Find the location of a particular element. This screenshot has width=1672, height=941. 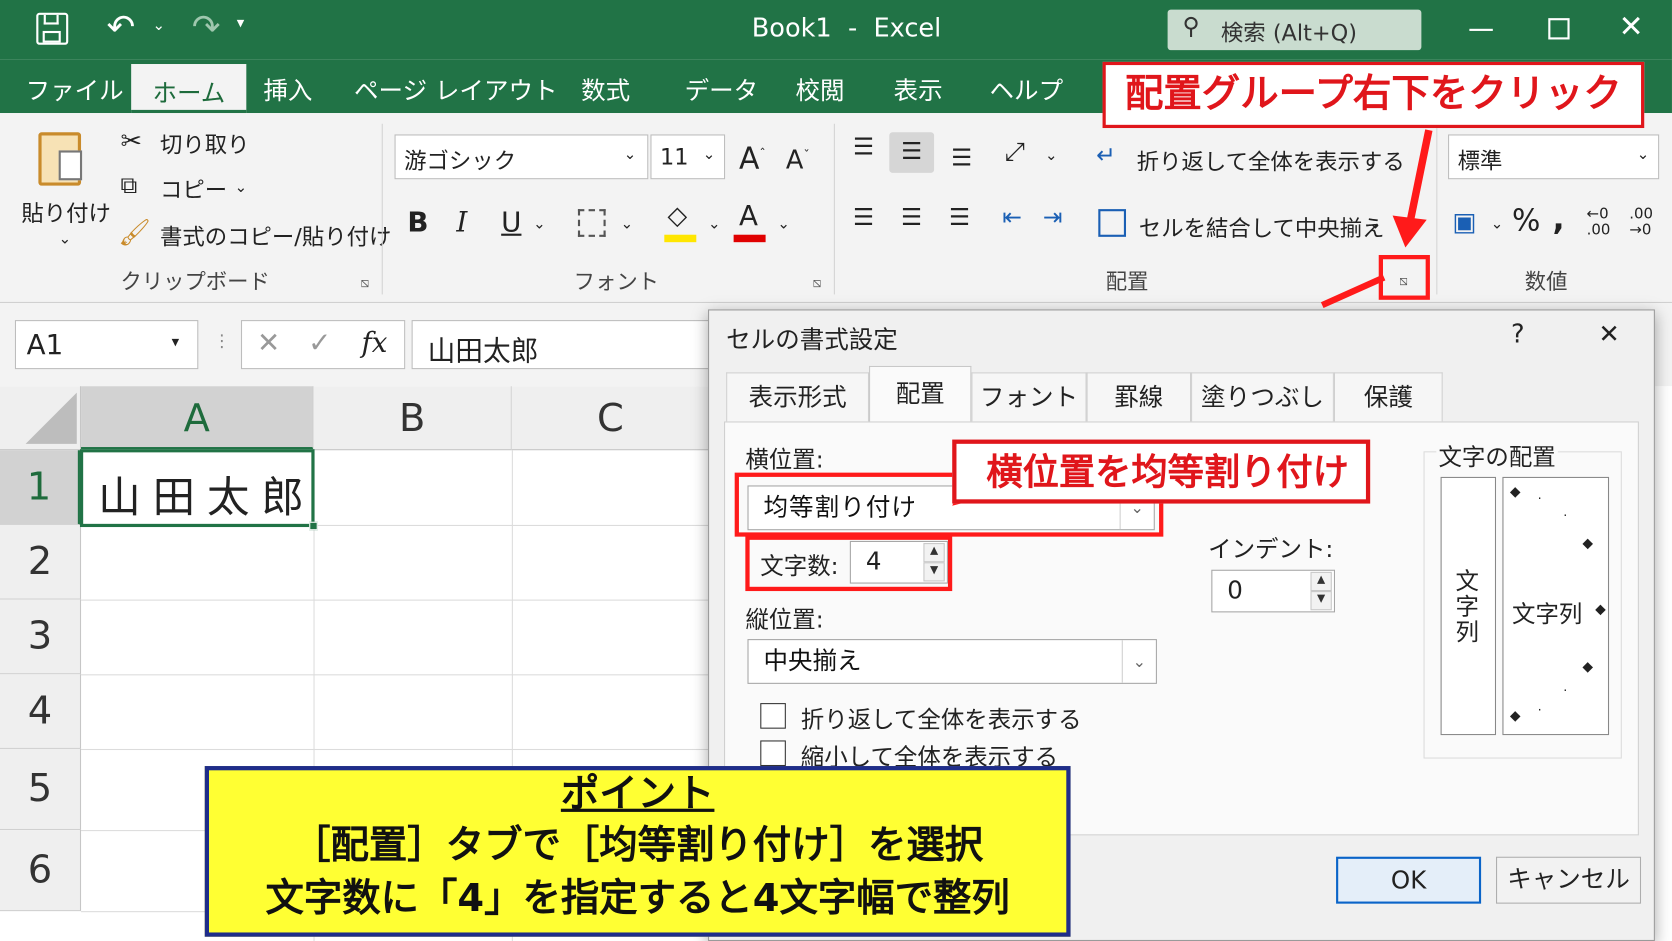

chars-spinner-highlight is located at coordinates (849, 563).